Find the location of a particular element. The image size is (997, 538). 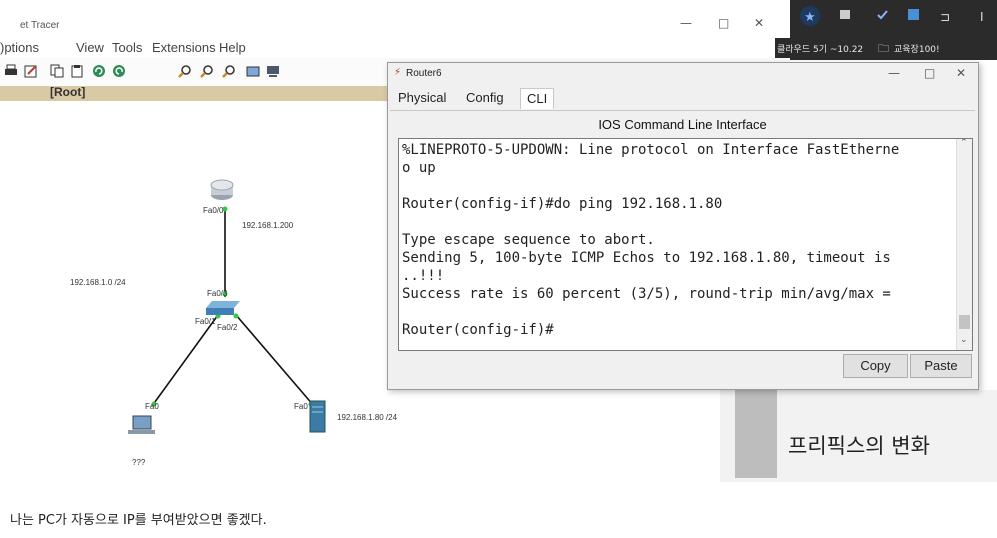

server-port-label: Fa0 is located at coordinates (301, 406).